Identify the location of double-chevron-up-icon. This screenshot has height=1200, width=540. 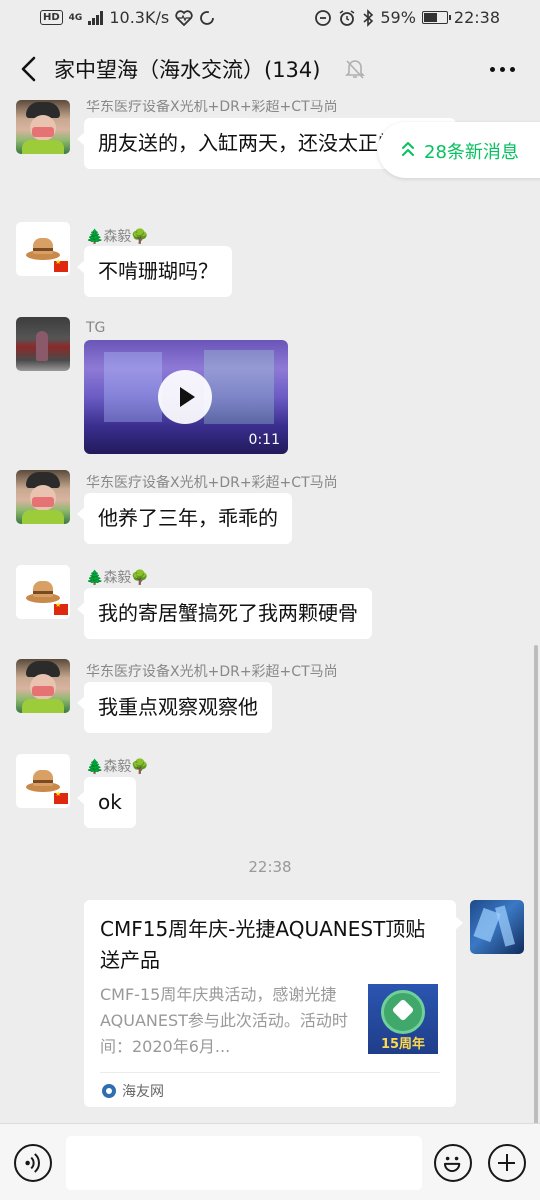
(408, 149).